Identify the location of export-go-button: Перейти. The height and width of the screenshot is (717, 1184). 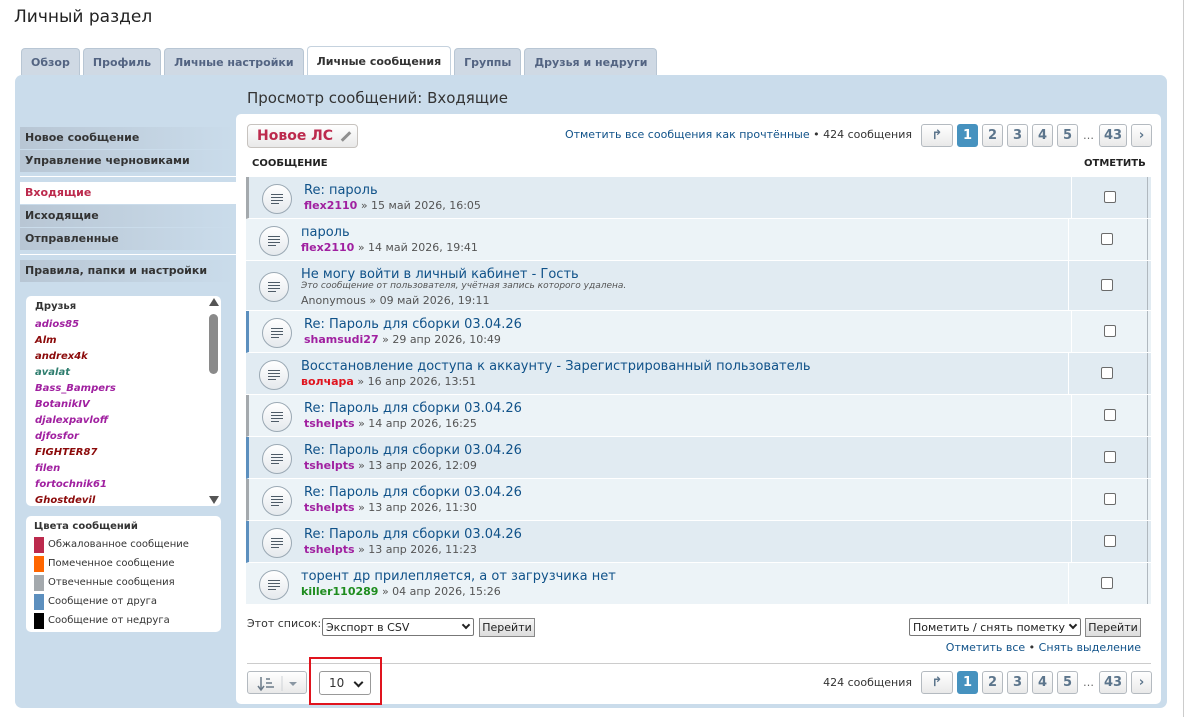
(507, 627).